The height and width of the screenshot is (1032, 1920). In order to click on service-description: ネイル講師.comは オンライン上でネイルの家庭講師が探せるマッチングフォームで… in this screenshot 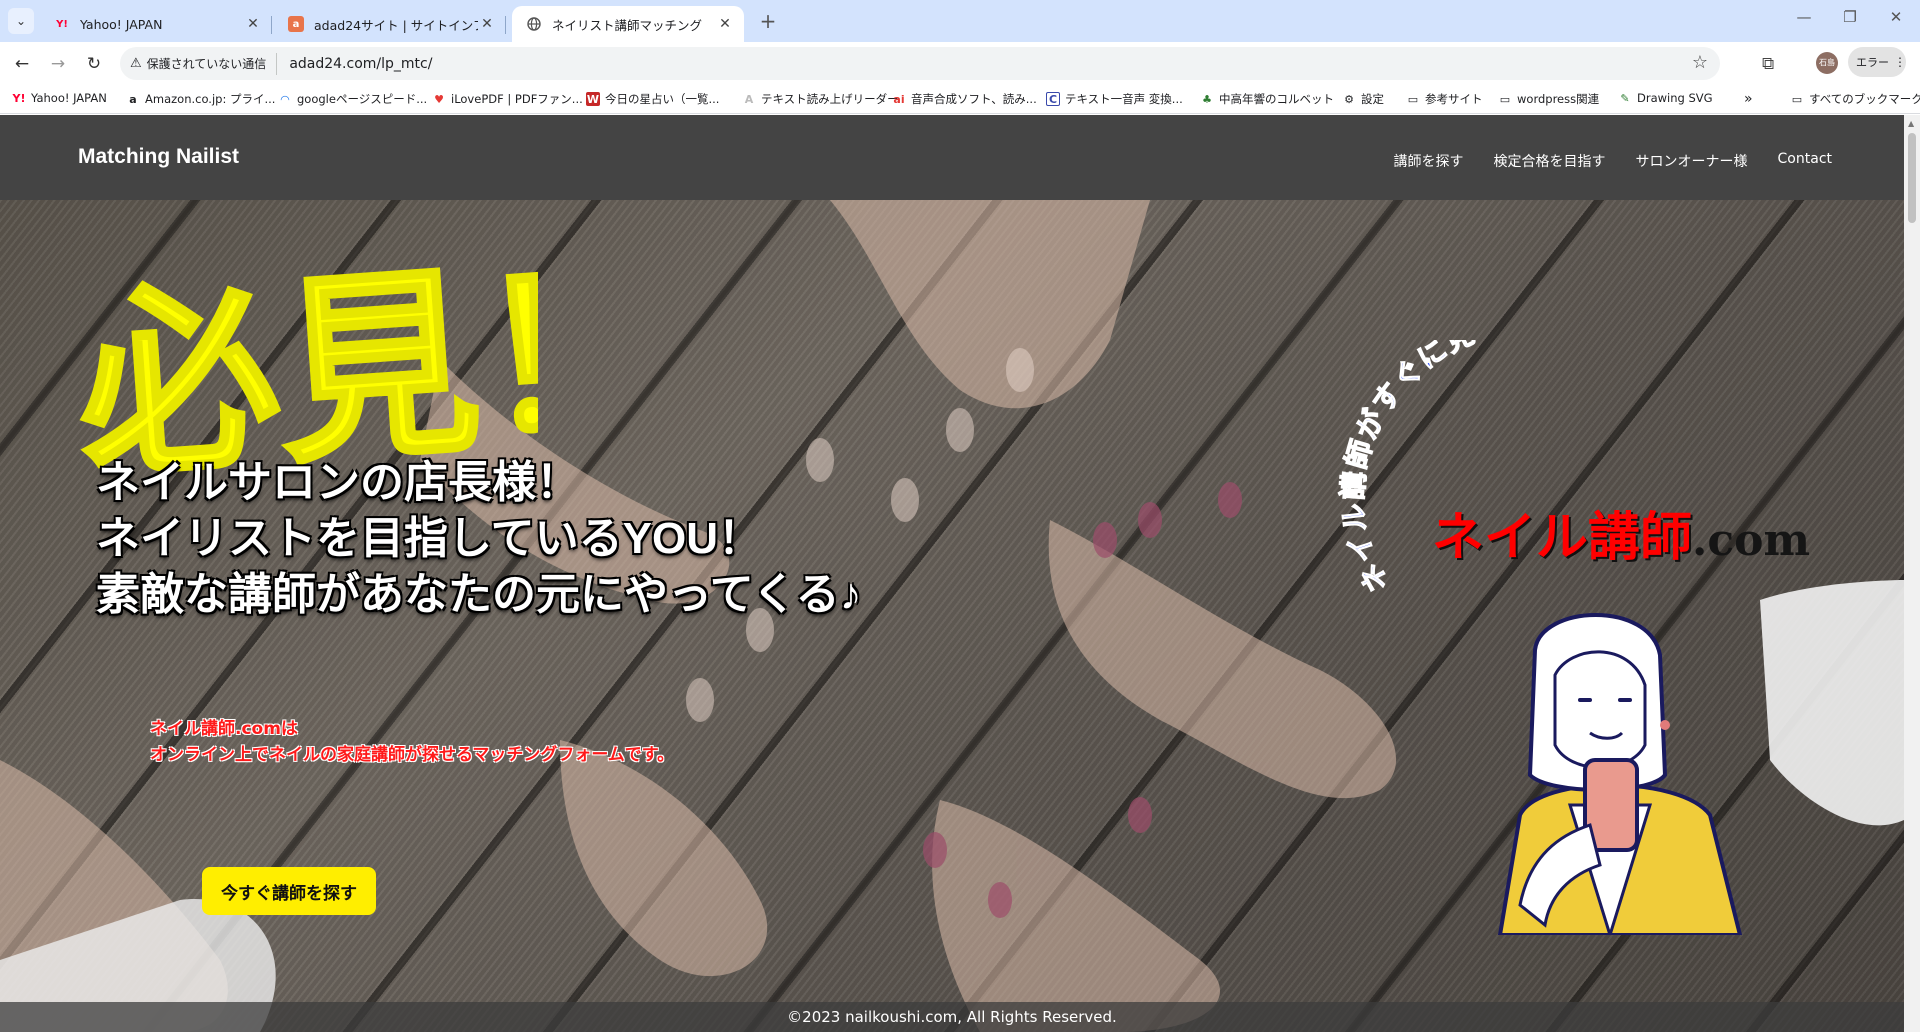, I will do `click(412, 742)`.